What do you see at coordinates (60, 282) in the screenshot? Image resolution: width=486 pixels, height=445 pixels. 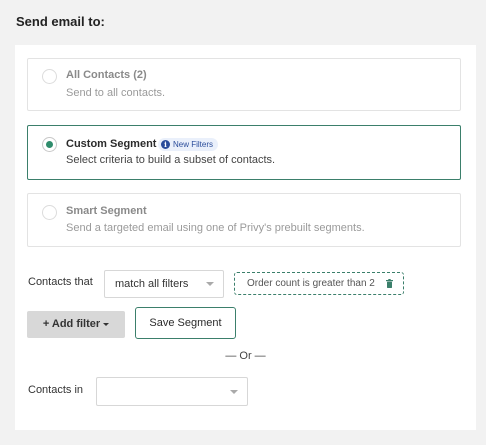 I see `contacts-that-label: Contacts that` at bounding box center [60, 282].